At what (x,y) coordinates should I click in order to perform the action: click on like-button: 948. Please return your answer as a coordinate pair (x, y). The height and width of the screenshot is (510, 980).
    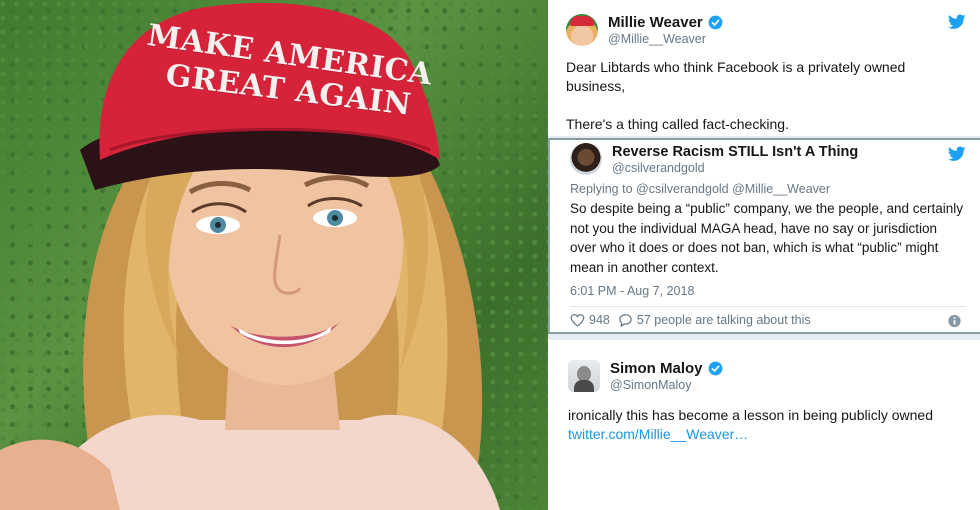
    Looking at the image, I should click on (590, 320).